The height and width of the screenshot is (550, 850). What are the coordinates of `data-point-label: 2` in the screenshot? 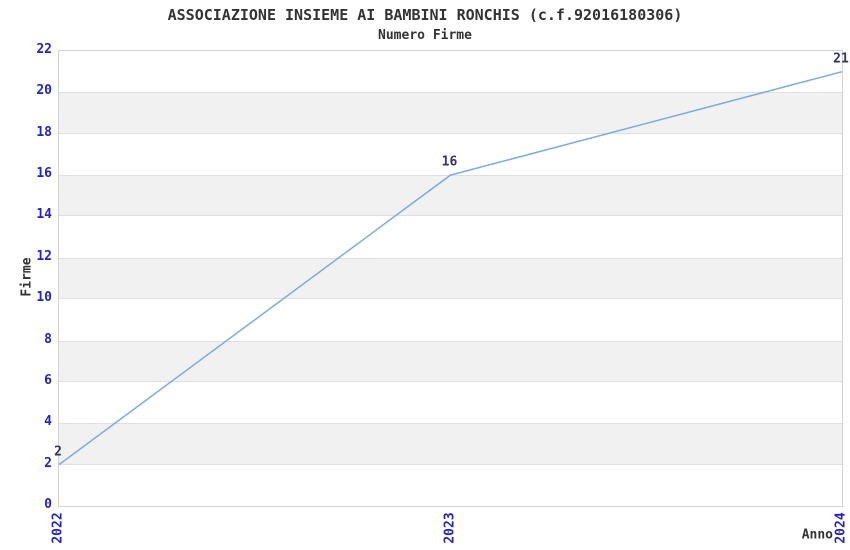 It's located at (58, 452).